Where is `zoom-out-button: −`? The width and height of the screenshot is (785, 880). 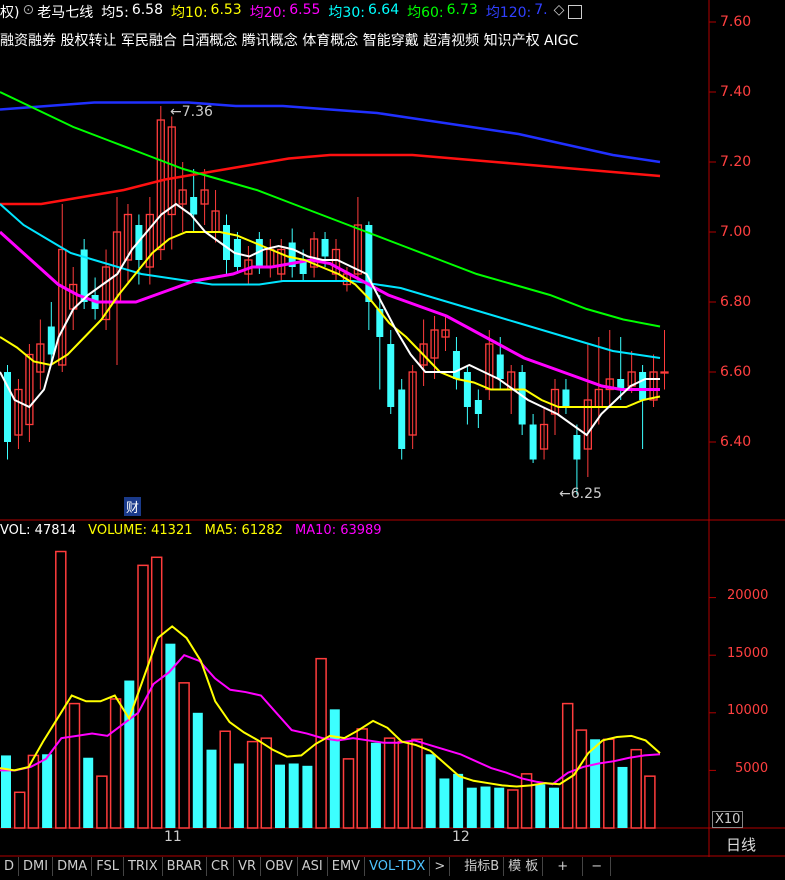
zoom-out-button: − is located at coordinates (597, 866).